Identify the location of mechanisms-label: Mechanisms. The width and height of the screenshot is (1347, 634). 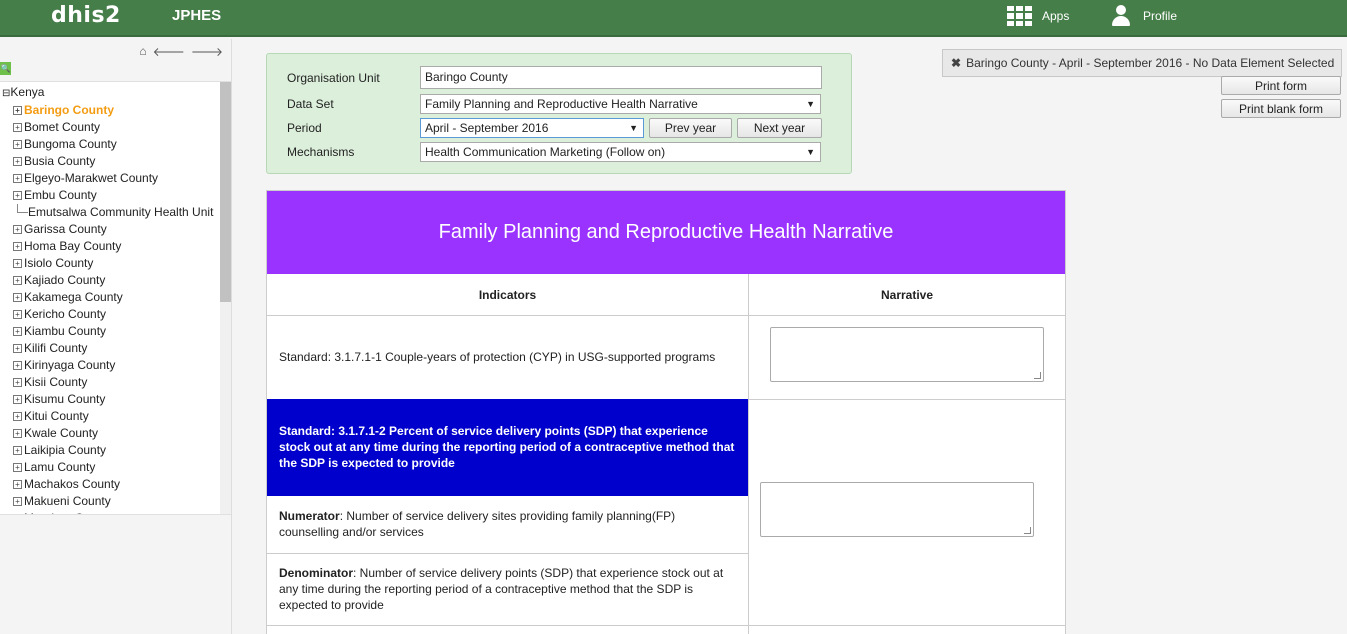
(321, 152).